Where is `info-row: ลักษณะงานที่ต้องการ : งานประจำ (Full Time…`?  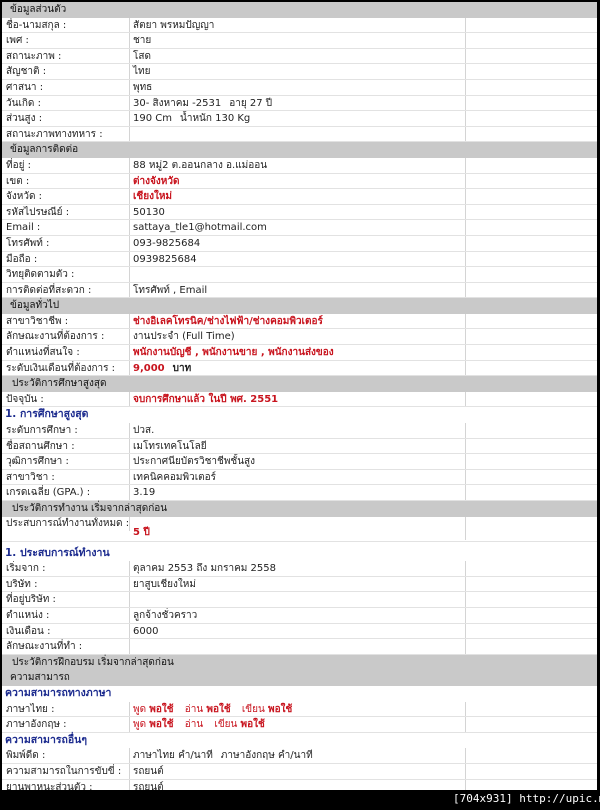 info-row: ลักษณะงานที่ต้องการ : งานประจำ (Full Time… is located at coordinates (299, 337).